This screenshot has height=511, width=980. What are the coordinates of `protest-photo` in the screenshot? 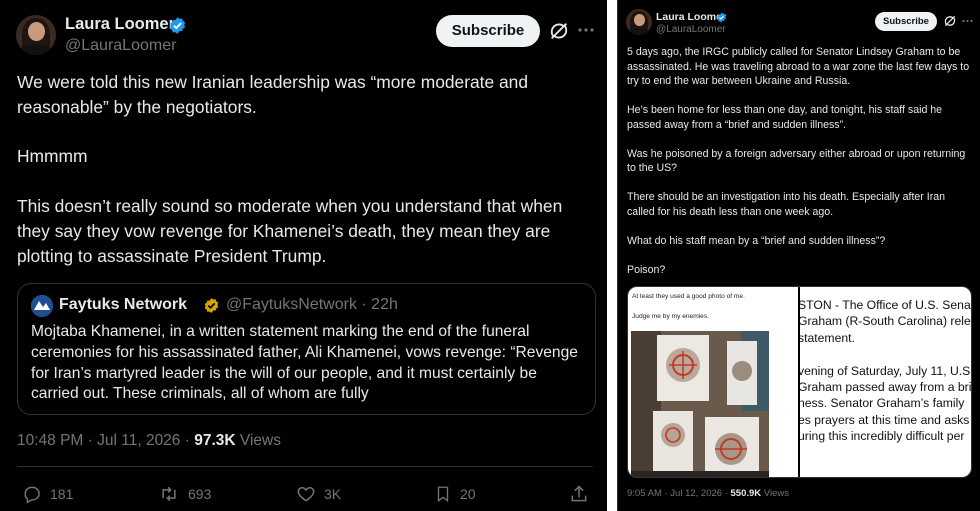 It's located at (700, 404).